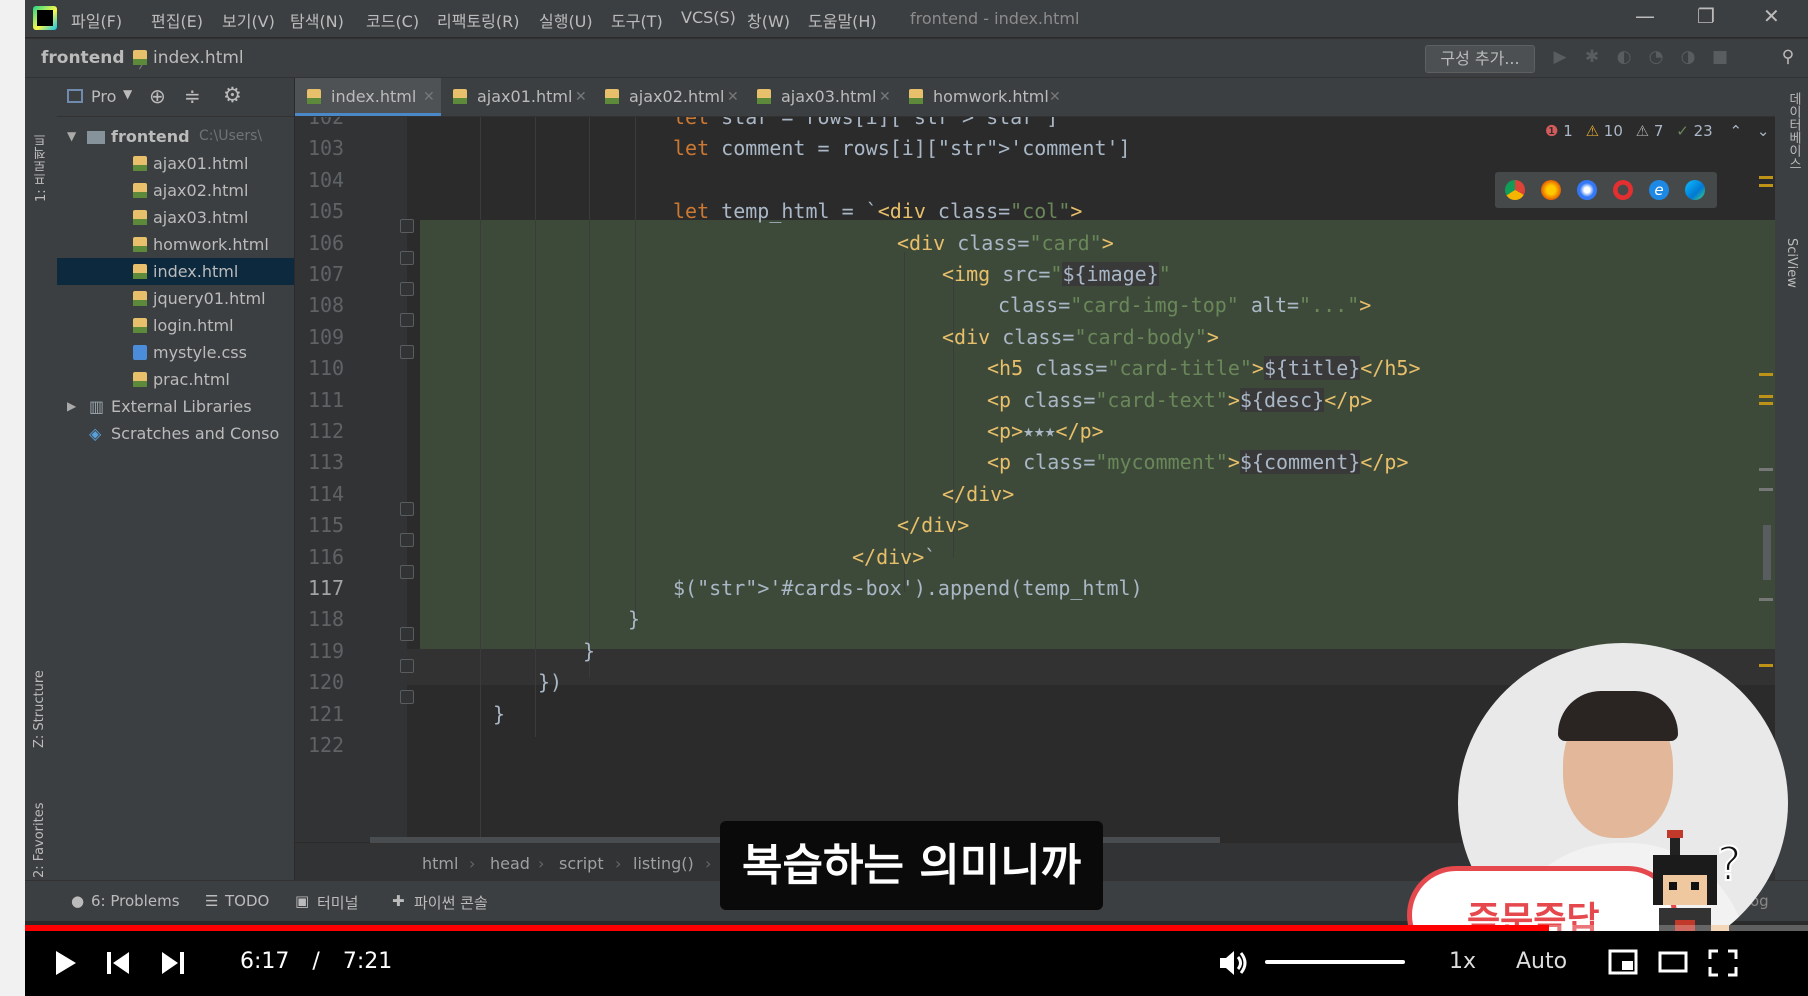  Describe the element at coordinates (663, 863) in the screenshot. I see `breadcrumb-listing: listing()` at that location.